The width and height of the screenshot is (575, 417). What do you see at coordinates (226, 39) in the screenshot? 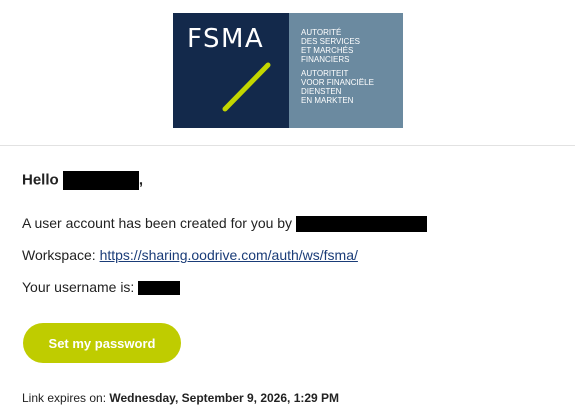
I see `logo-wordmark: FSMA` at bounding box center [226, 39].